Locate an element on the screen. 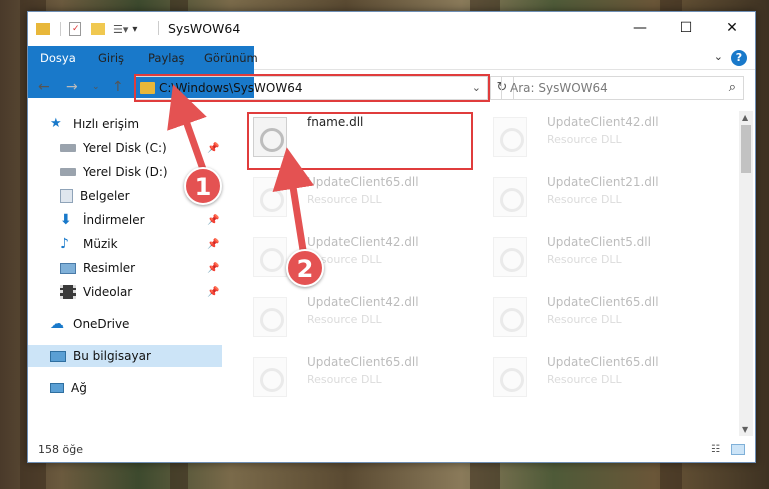 The width and height of the screenshot is (769, 489). computer-icon is located at coordinates (58, 356).